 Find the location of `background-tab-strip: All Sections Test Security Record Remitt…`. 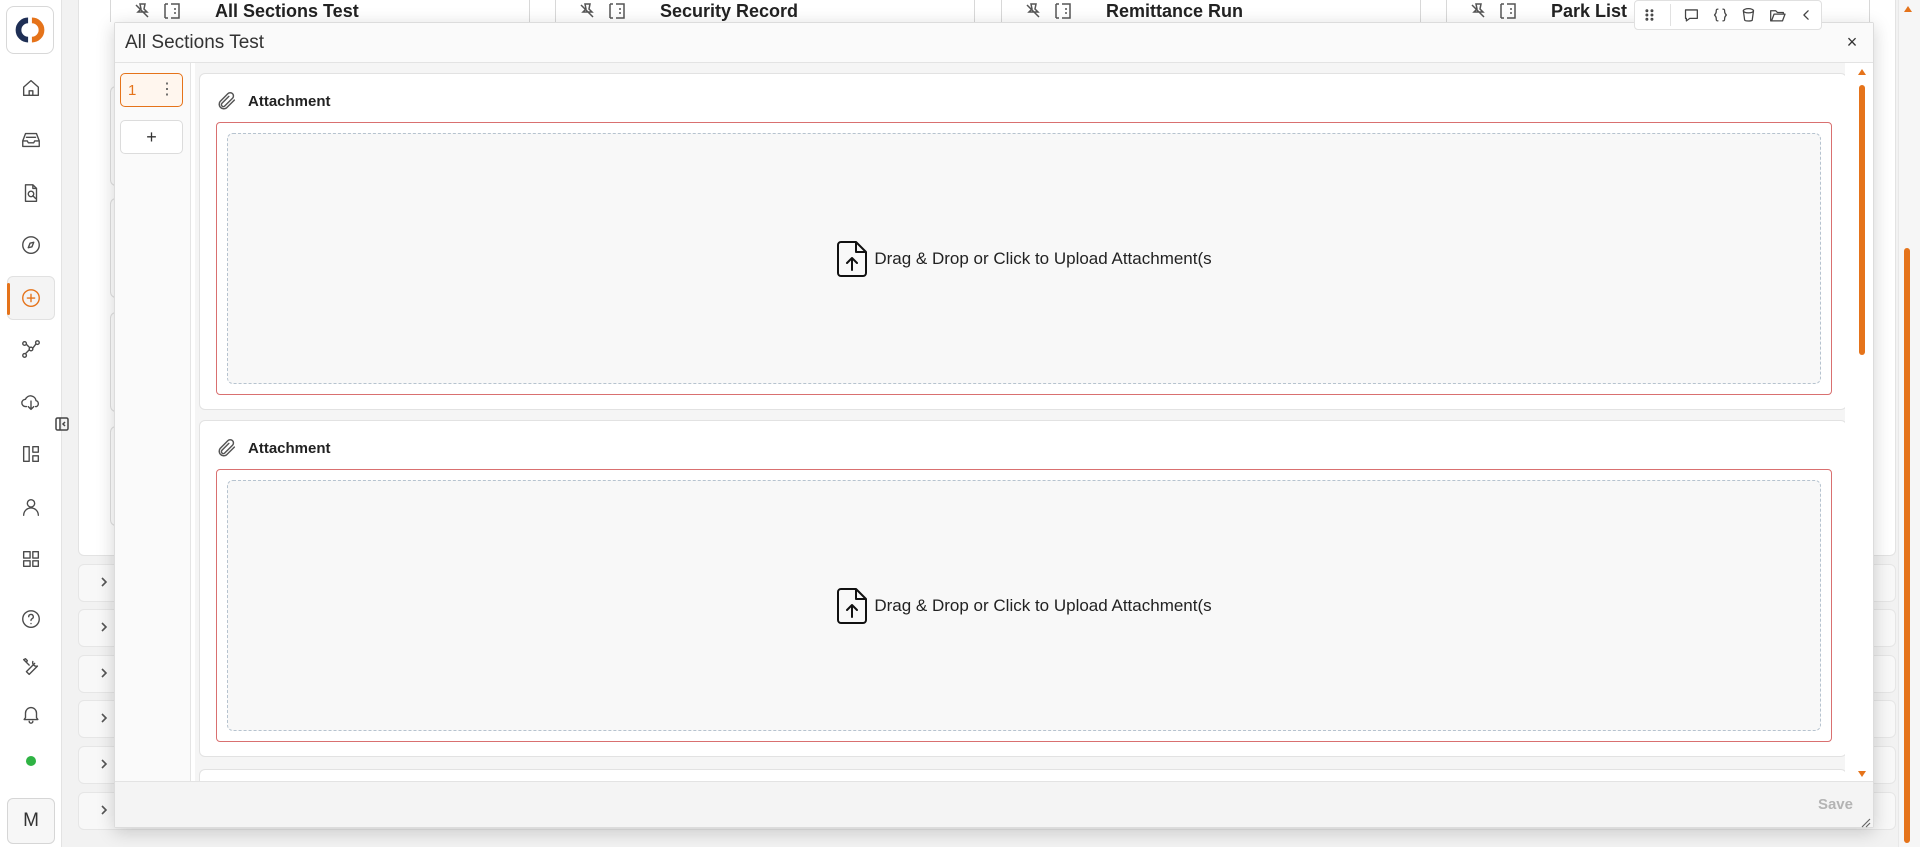

background-tab-strip: All Sections Test Security Record Remitt… is located at coordinates (990, 11).